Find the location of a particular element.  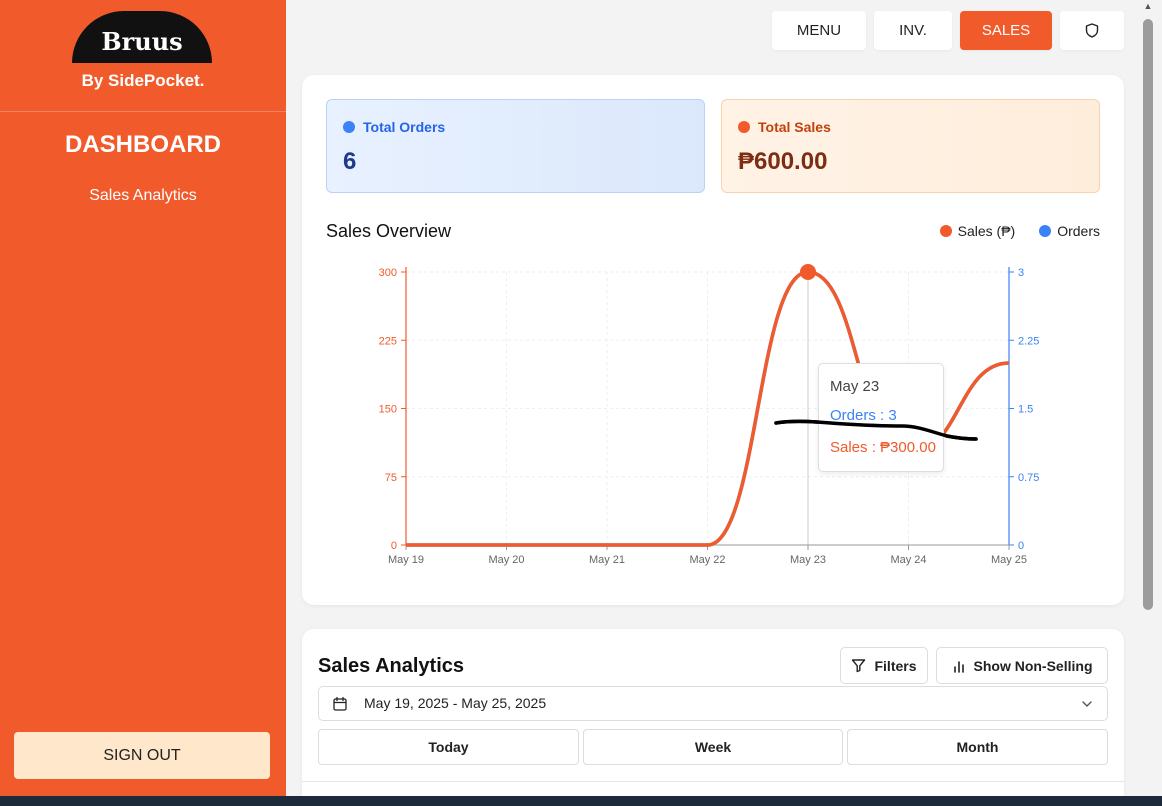

sales-active-point is located at coordinates (808, 272).